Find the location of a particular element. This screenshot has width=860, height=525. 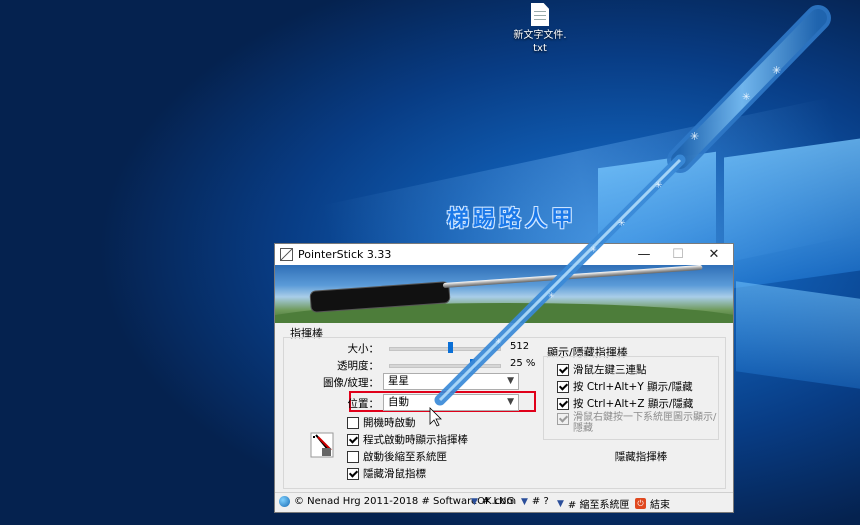

checkbox-label: 隱藏滑鼠指標 is located at coordinates (394, 474).